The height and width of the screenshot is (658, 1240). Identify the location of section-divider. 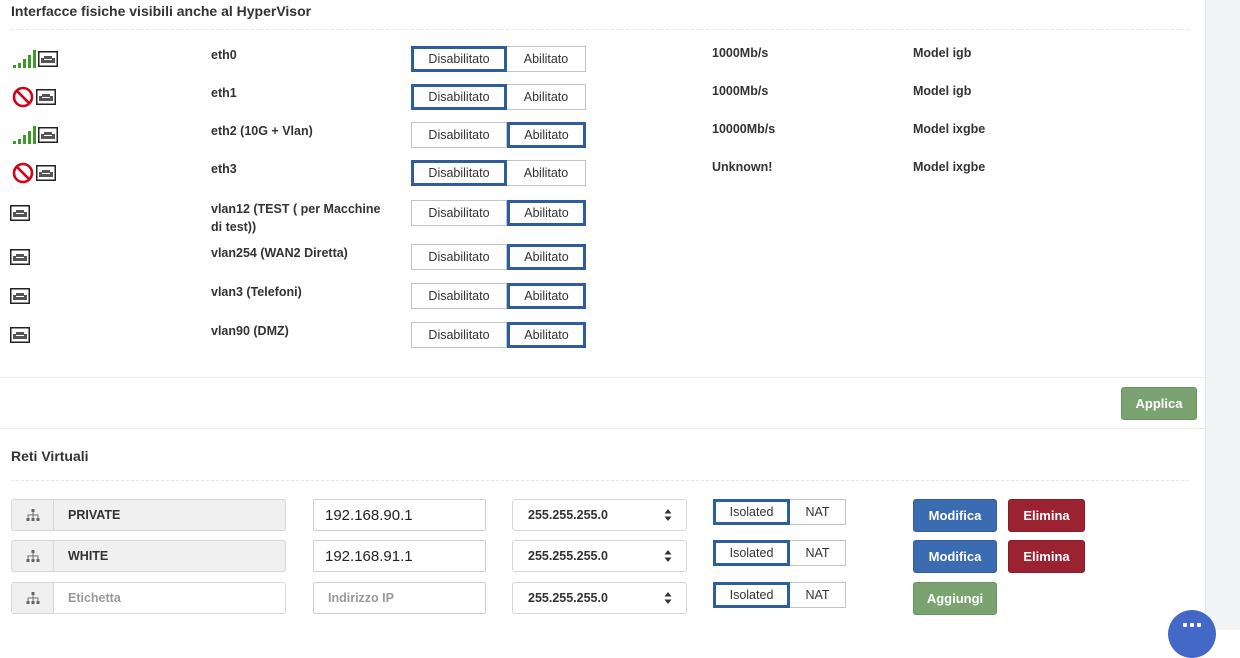
(602, 377).